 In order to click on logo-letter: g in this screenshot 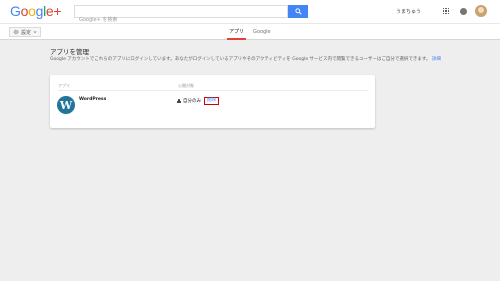, I will do `click(39, 11)`.